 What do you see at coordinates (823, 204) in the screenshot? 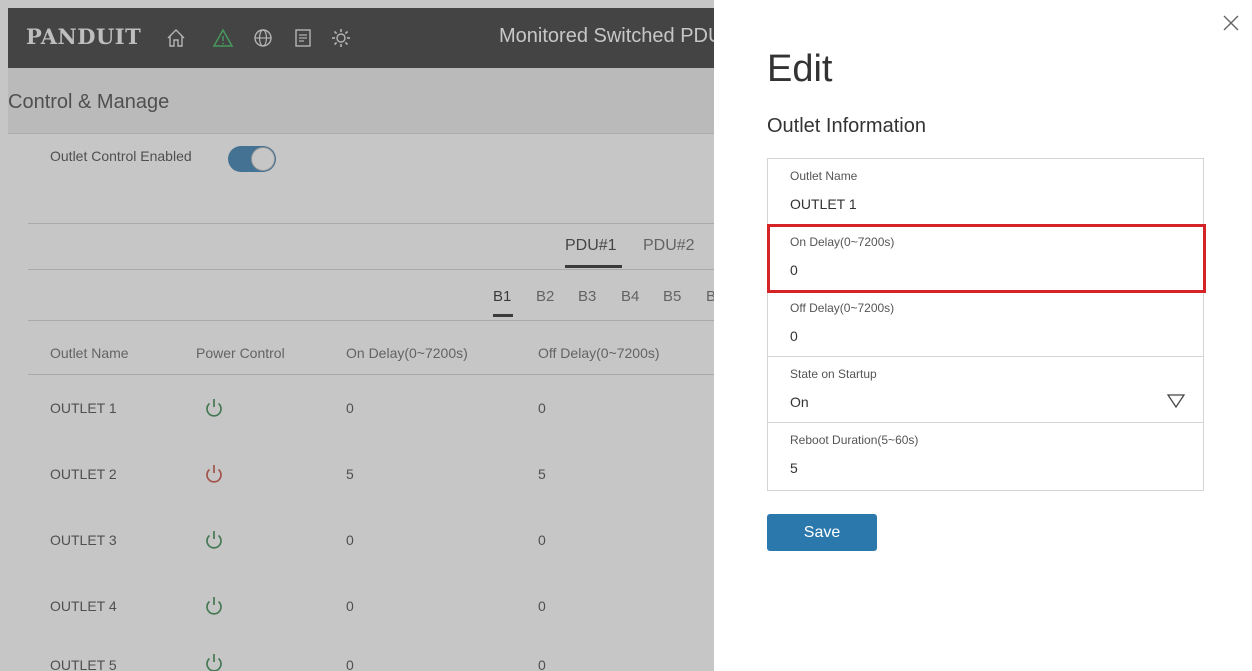
I see `field-value: OUTLET 1` at bounding box center [823, 204].